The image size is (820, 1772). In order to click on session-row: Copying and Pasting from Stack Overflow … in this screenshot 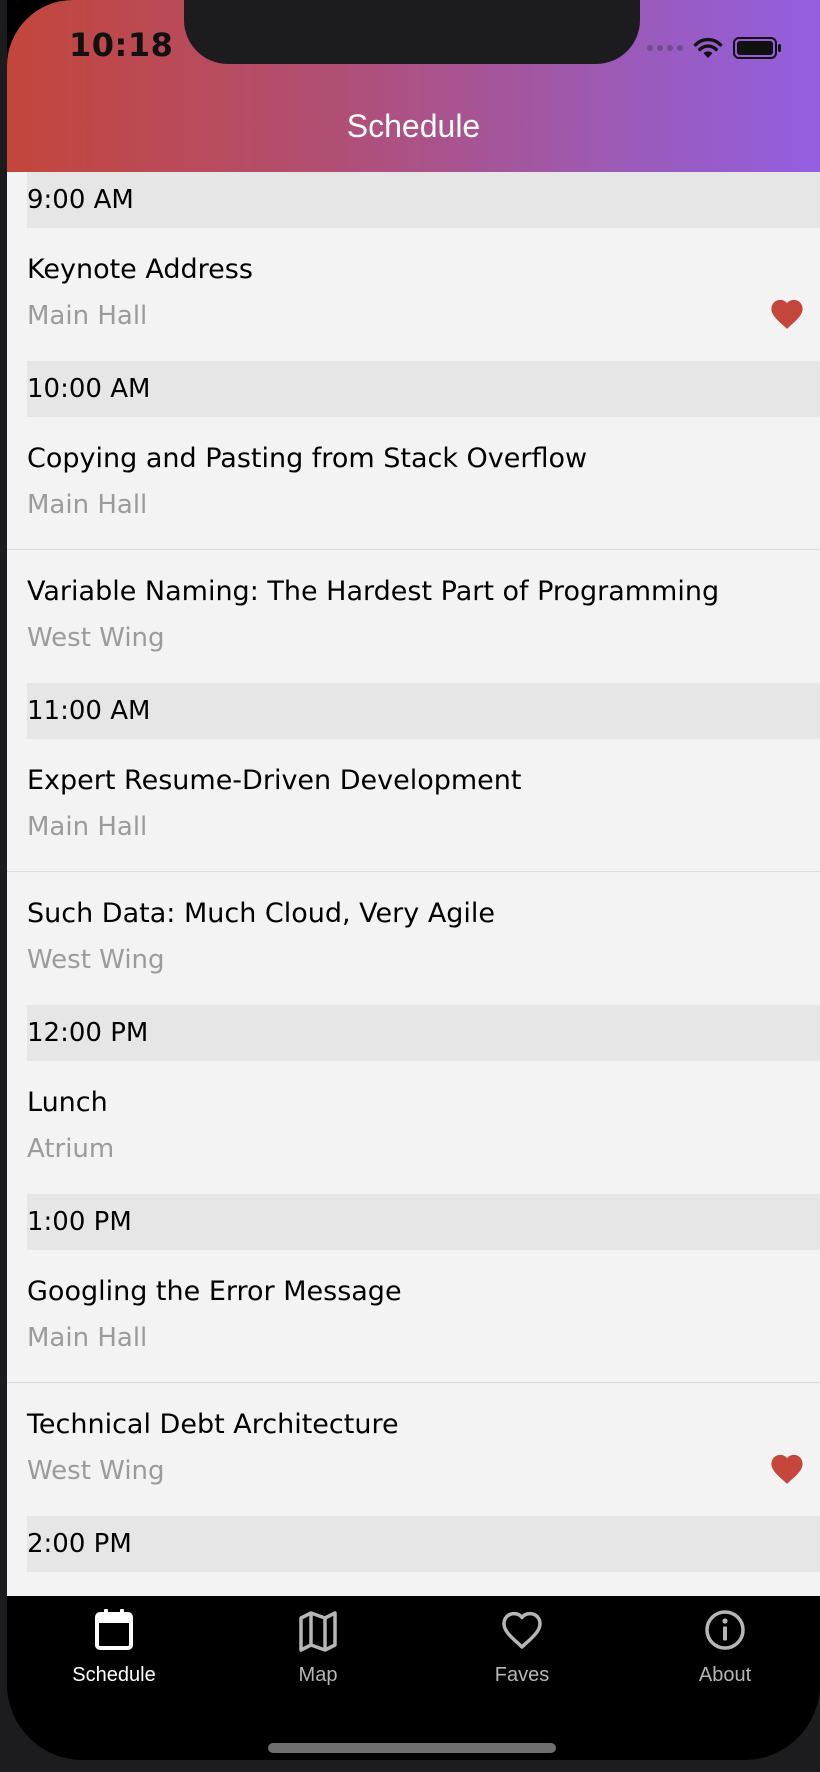, I will do `click(413, 483)`.